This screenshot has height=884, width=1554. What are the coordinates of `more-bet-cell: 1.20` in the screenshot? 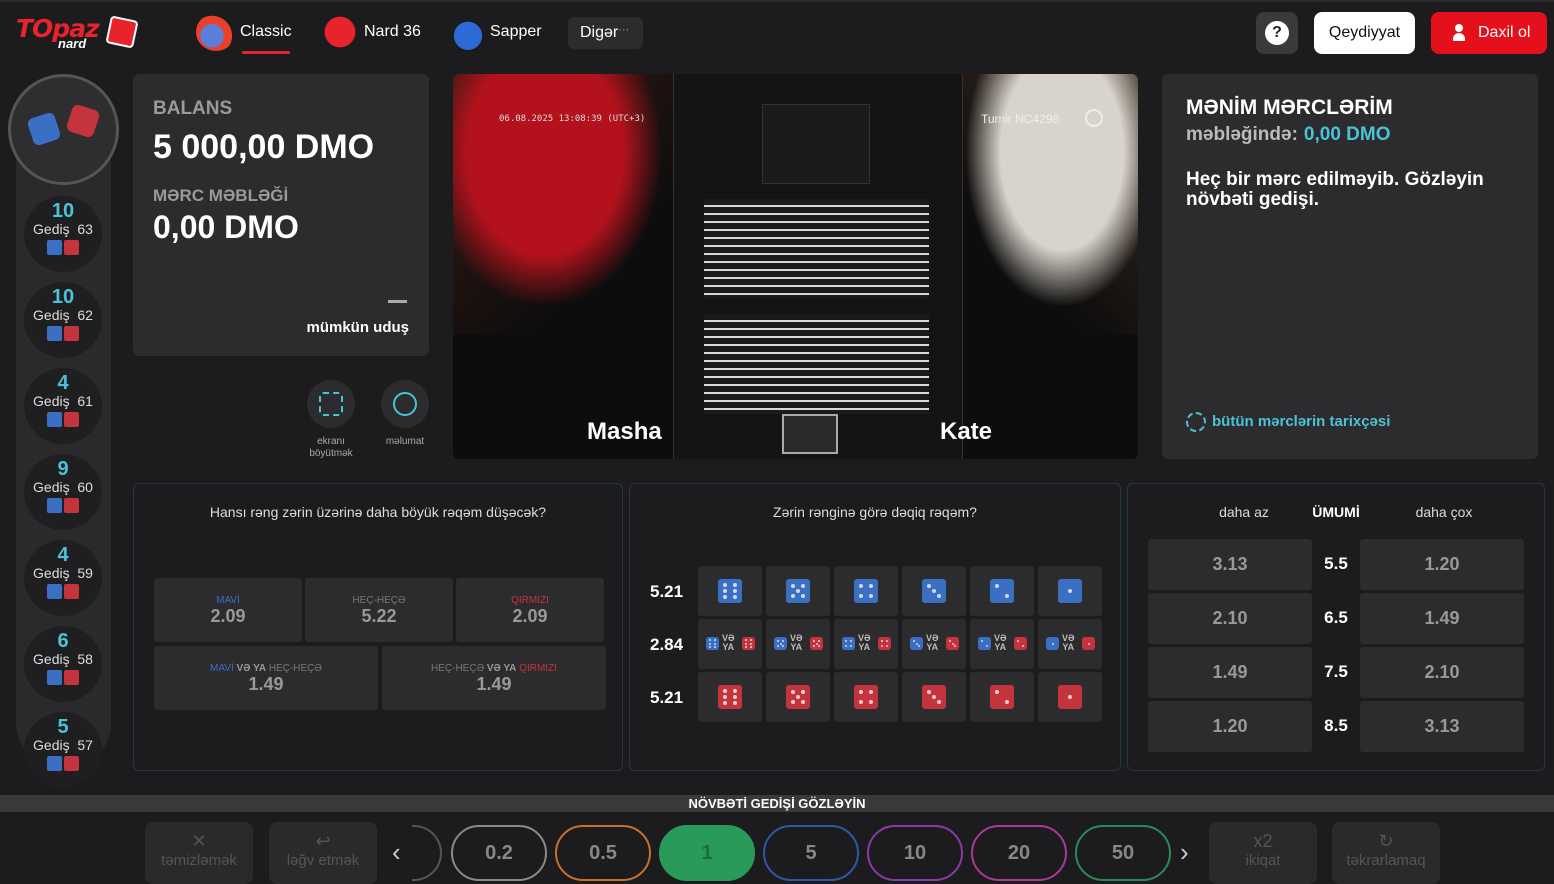 It's located at (1442, 564).